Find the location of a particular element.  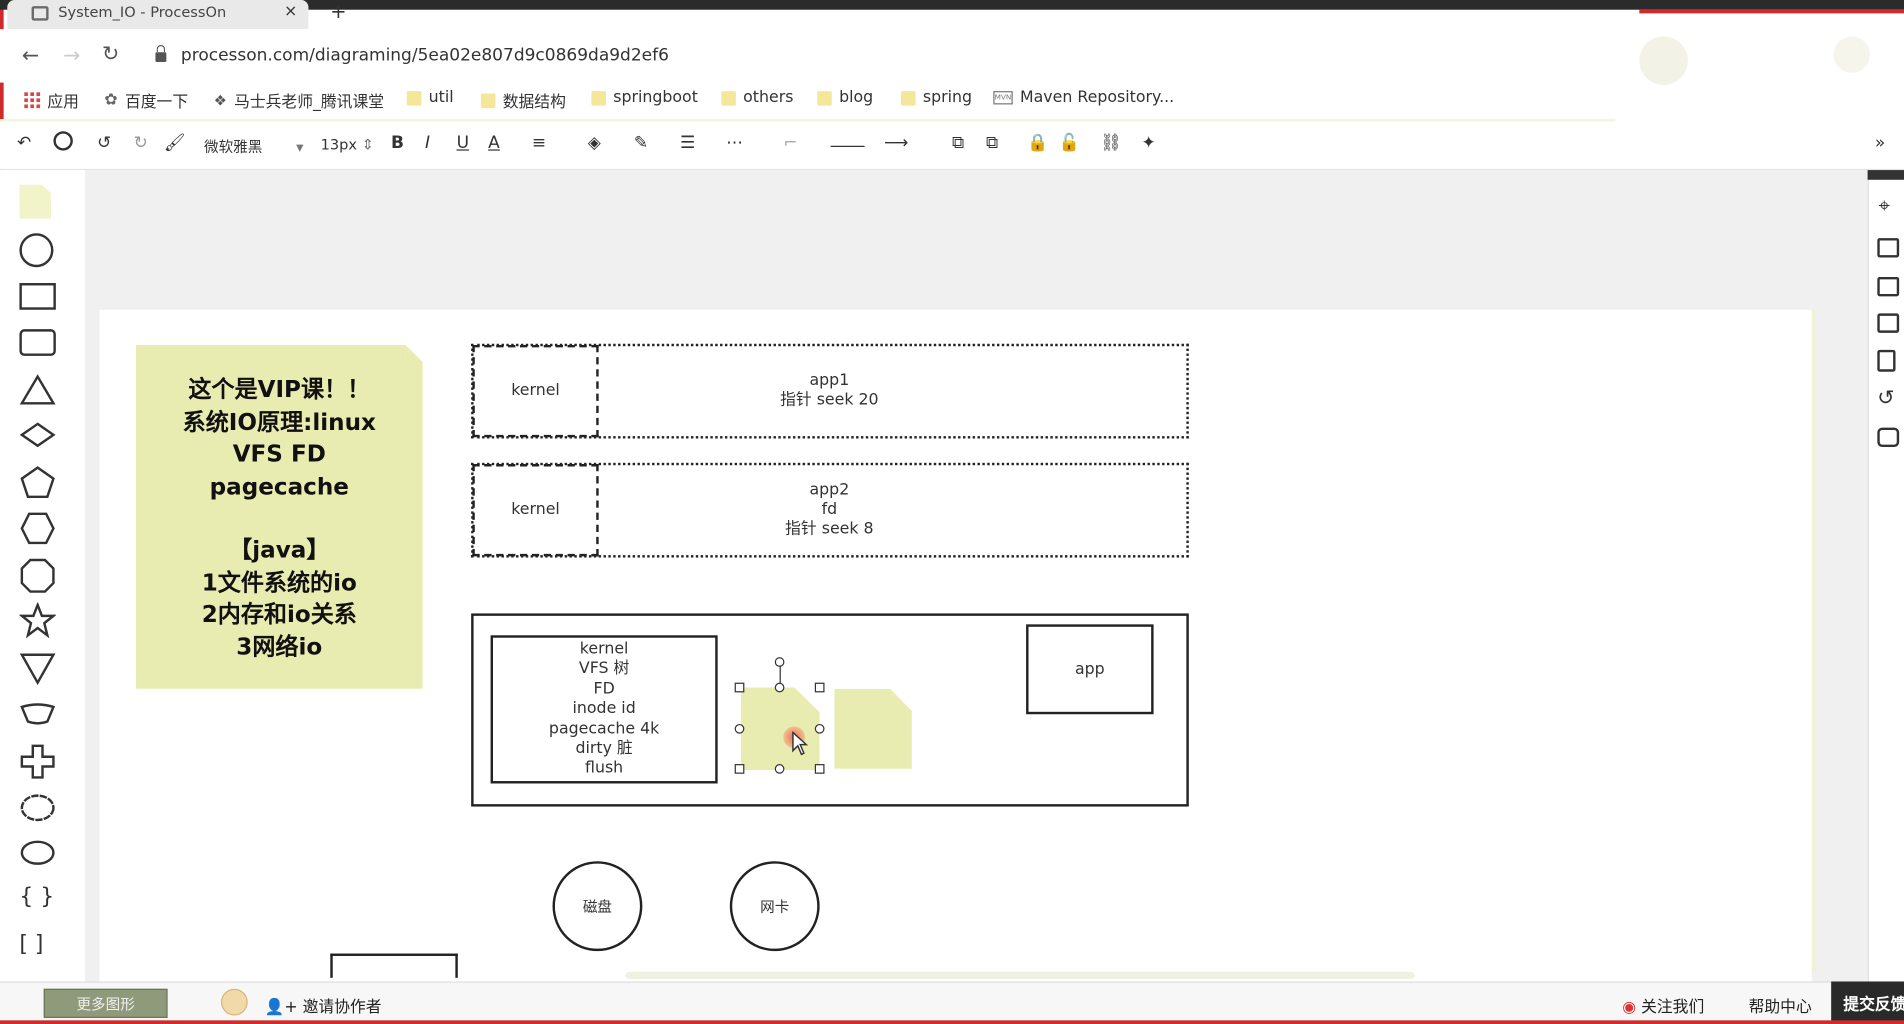

lock-icon is located at coordinates (161, 53).